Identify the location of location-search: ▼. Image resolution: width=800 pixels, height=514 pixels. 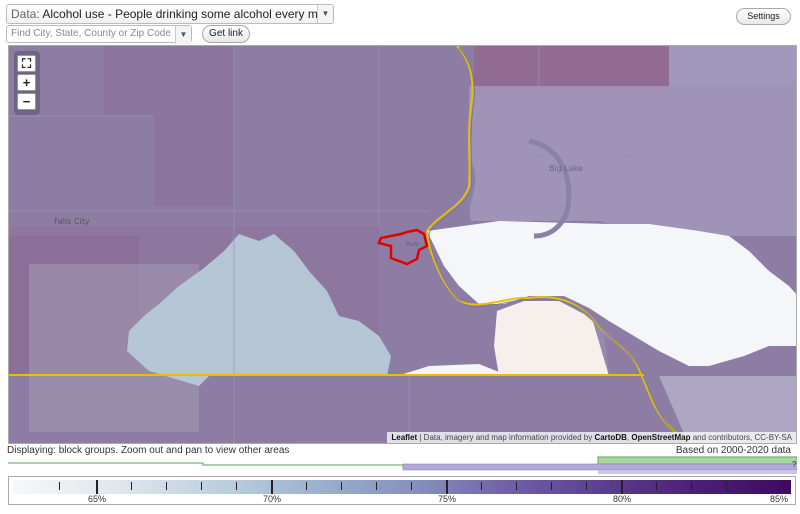
(99, 34).